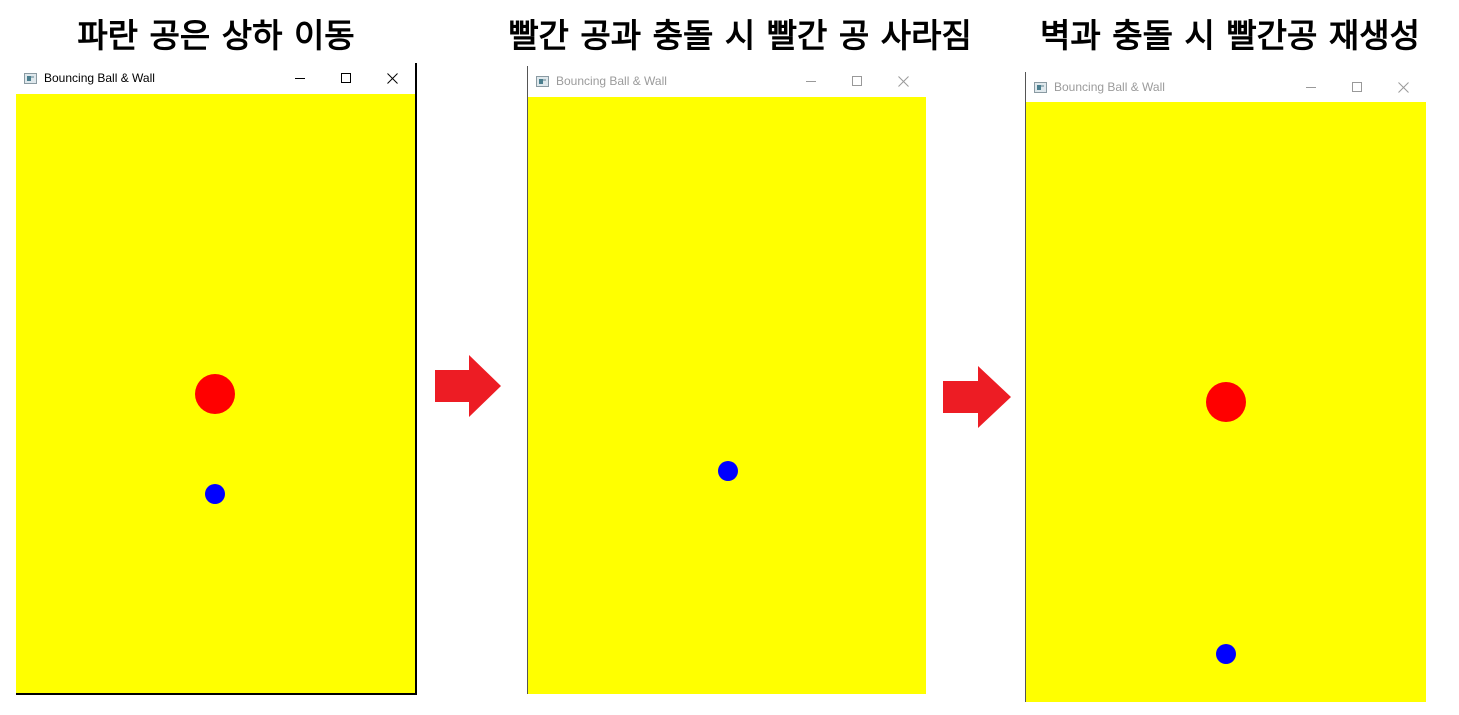  What do you see at coordinates (740, 35) in the screenshot?
I see `panel-2-heading: 빨간 공과 충돌 시 빨간 공 사라짐` at bounding box center [740, 35].